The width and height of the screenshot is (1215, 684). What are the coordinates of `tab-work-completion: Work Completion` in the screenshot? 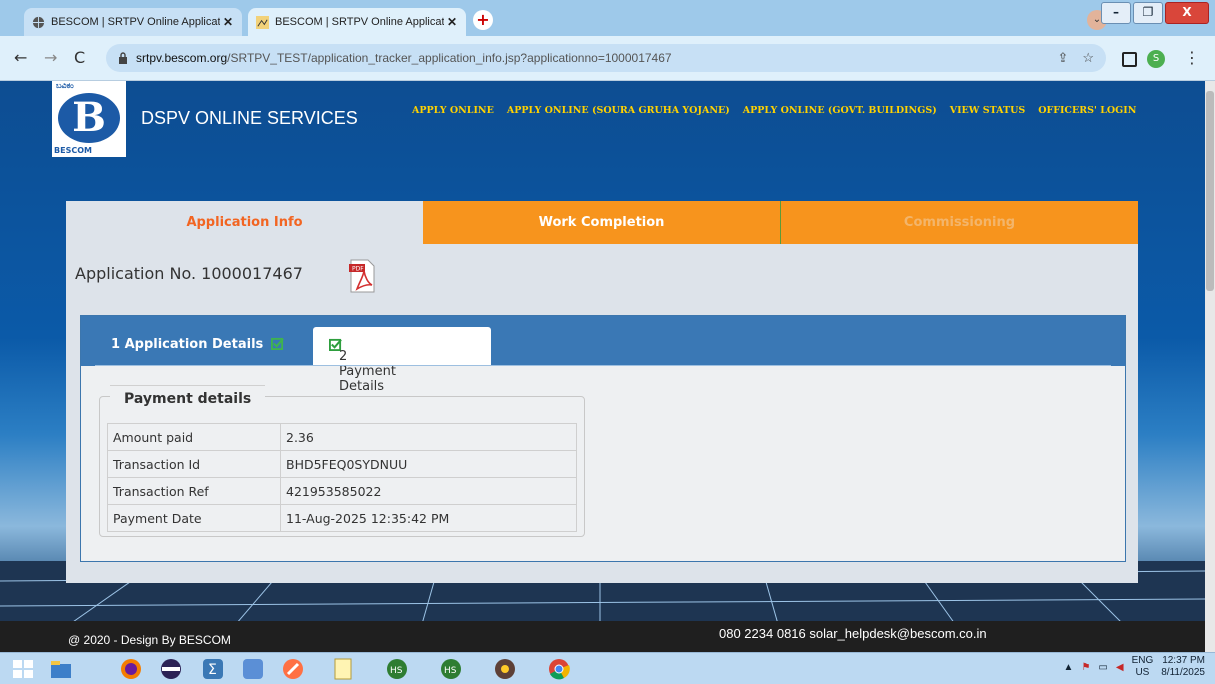 It's located at (602, 222).